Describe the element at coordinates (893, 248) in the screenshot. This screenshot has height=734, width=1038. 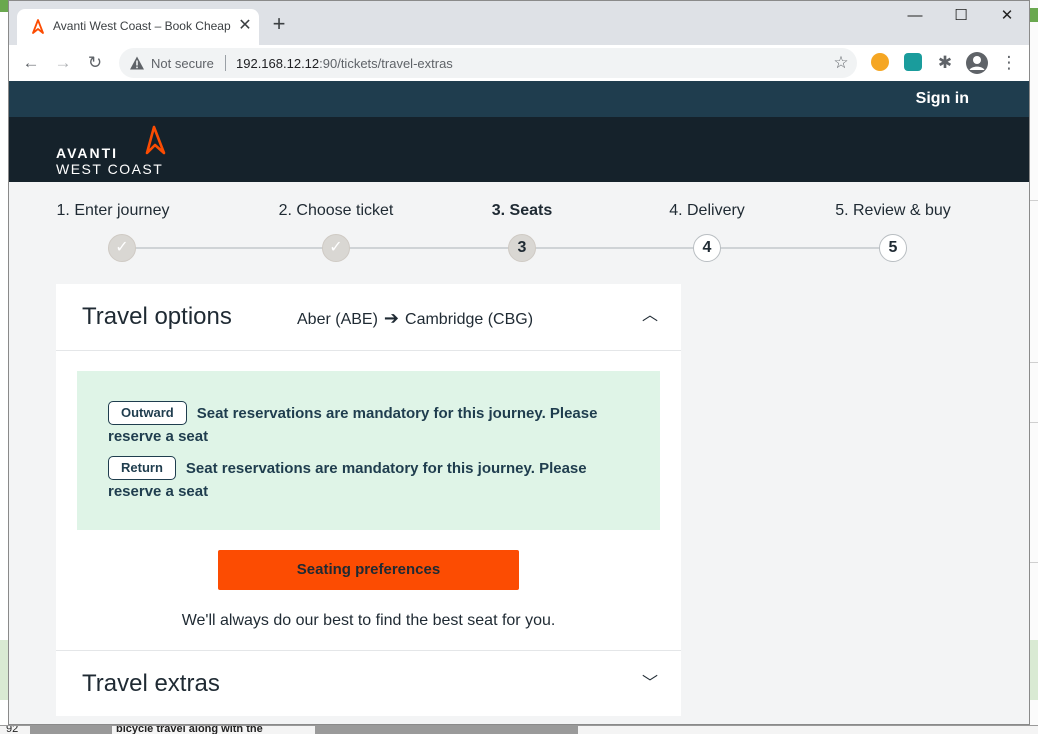
I see `step-5-marker: 5` at that location.